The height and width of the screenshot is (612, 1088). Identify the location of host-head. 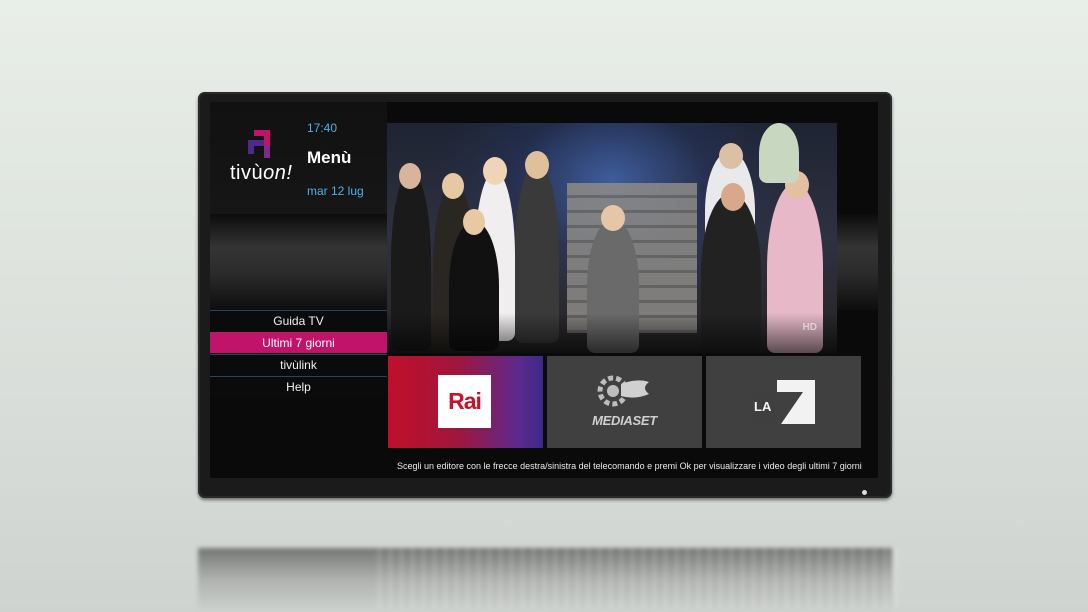
(613, 218).